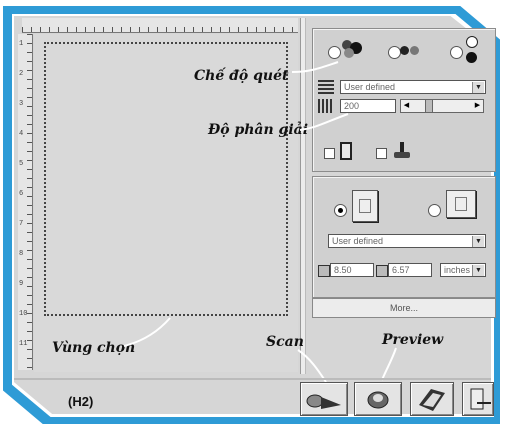 The image size is (506, 428). Describe the element at coordinates (324, 122) in the screenshot. I see `resolution-arrow` at that location.